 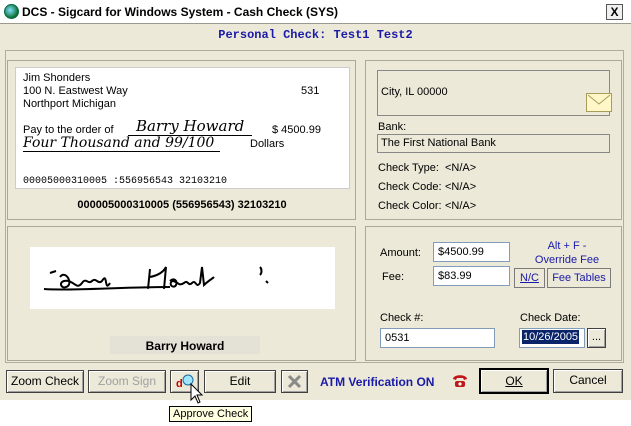 I want to click on signature-scribble, so click(x=156, y=278).